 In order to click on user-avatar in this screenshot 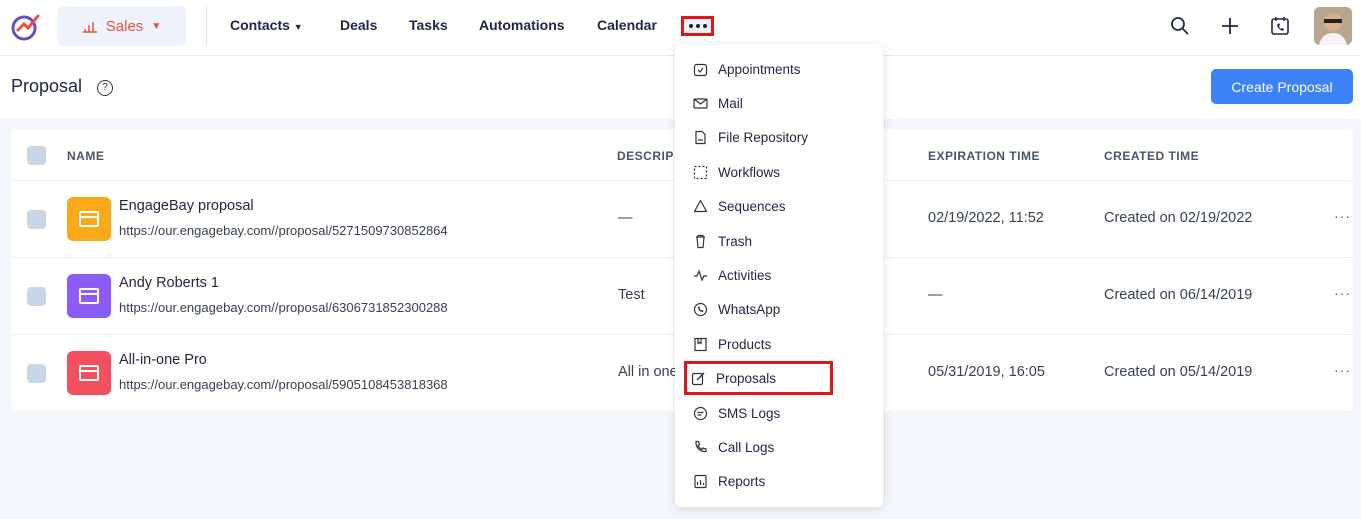, I will do `click(1333, 26)`.